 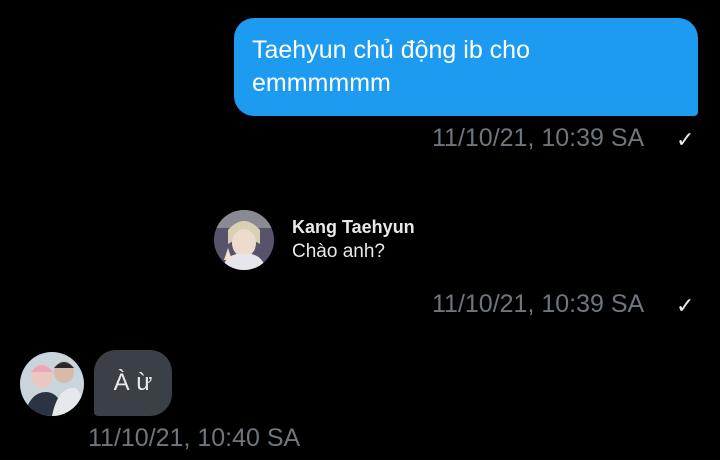 I want to click on received-message-text: À ừ, so click(x=133, y=382).